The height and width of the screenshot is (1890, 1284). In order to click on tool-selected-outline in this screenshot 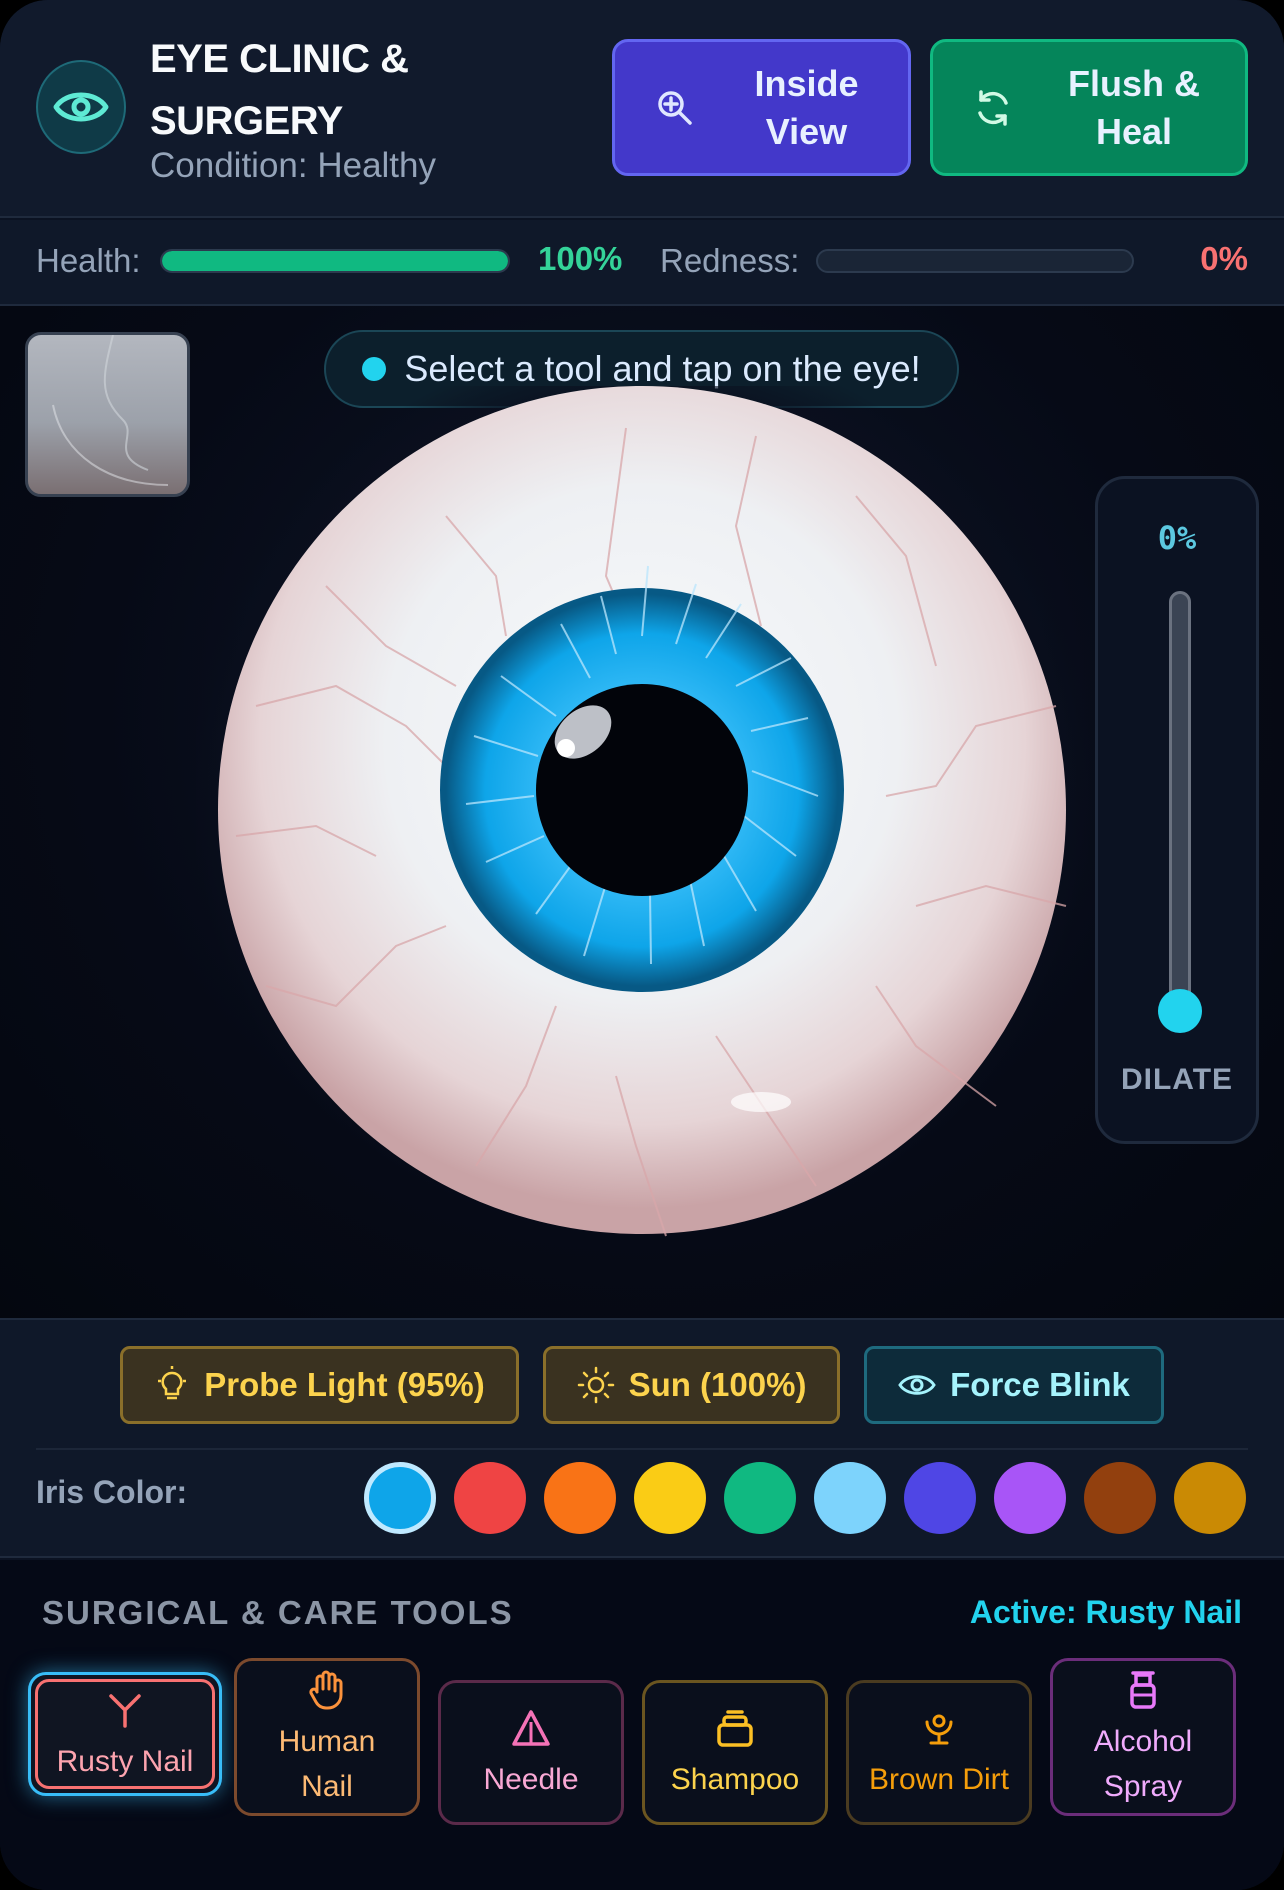, I will do `click(125, 1734)`.